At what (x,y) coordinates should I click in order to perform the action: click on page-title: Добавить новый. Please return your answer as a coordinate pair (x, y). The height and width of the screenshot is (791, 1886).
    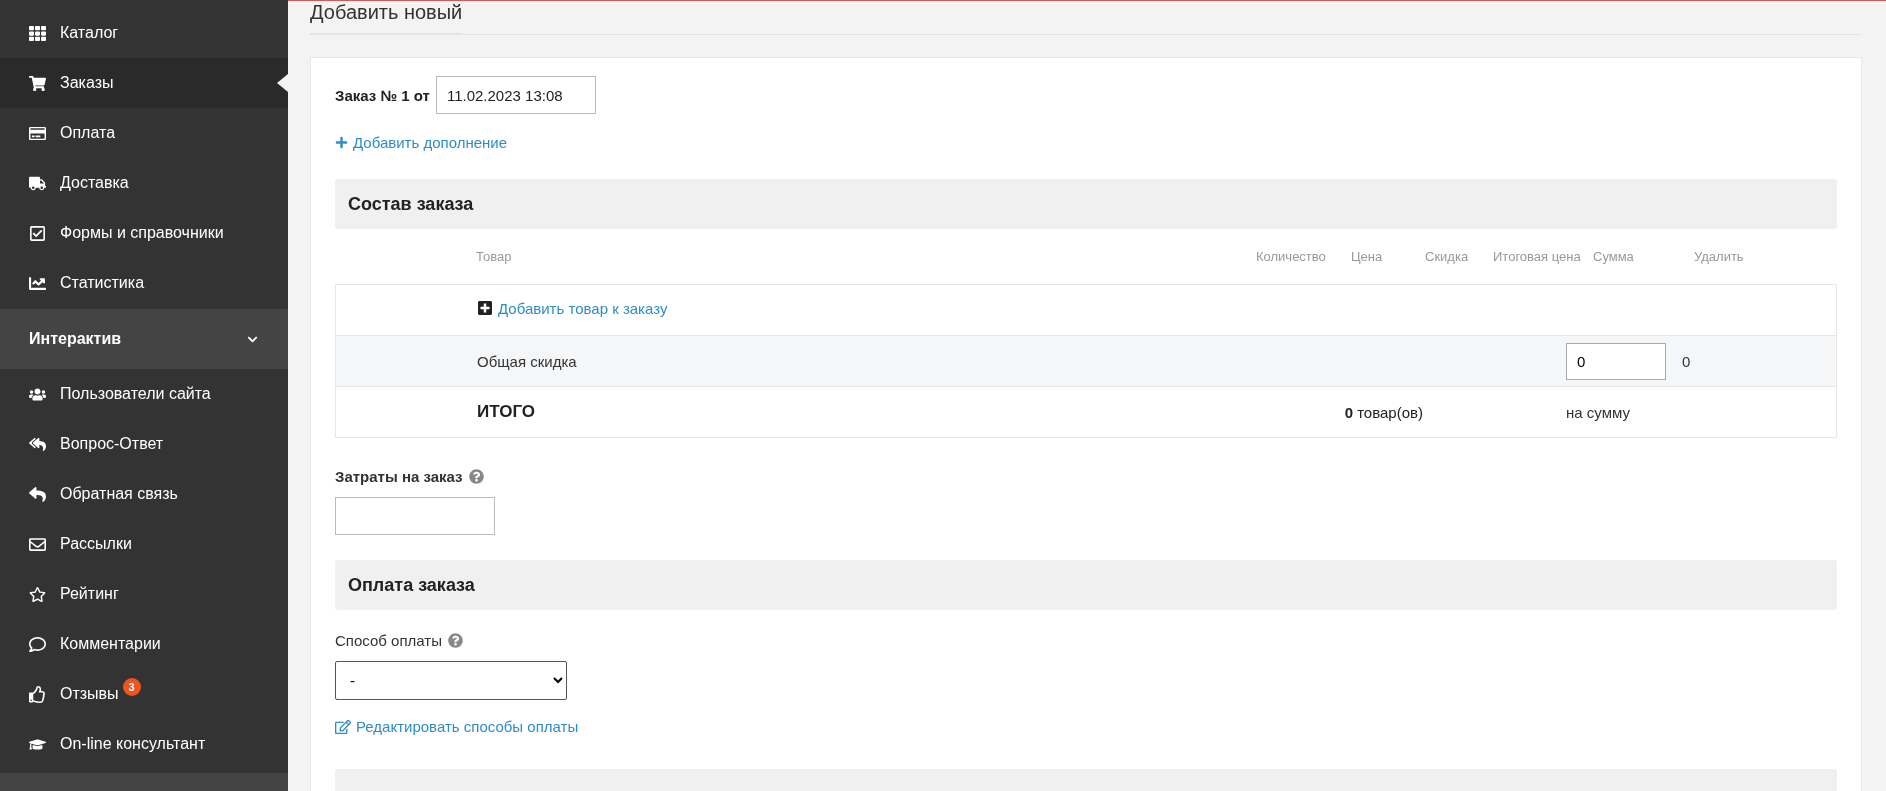
    Looking at the image, I should click on (386, 17).